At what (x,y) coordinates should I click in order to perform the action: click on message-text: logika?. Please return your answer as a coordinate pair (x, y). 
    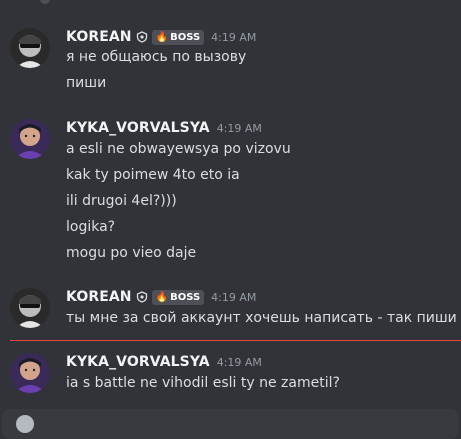
    Looking at the image, I should click on (91, 227).